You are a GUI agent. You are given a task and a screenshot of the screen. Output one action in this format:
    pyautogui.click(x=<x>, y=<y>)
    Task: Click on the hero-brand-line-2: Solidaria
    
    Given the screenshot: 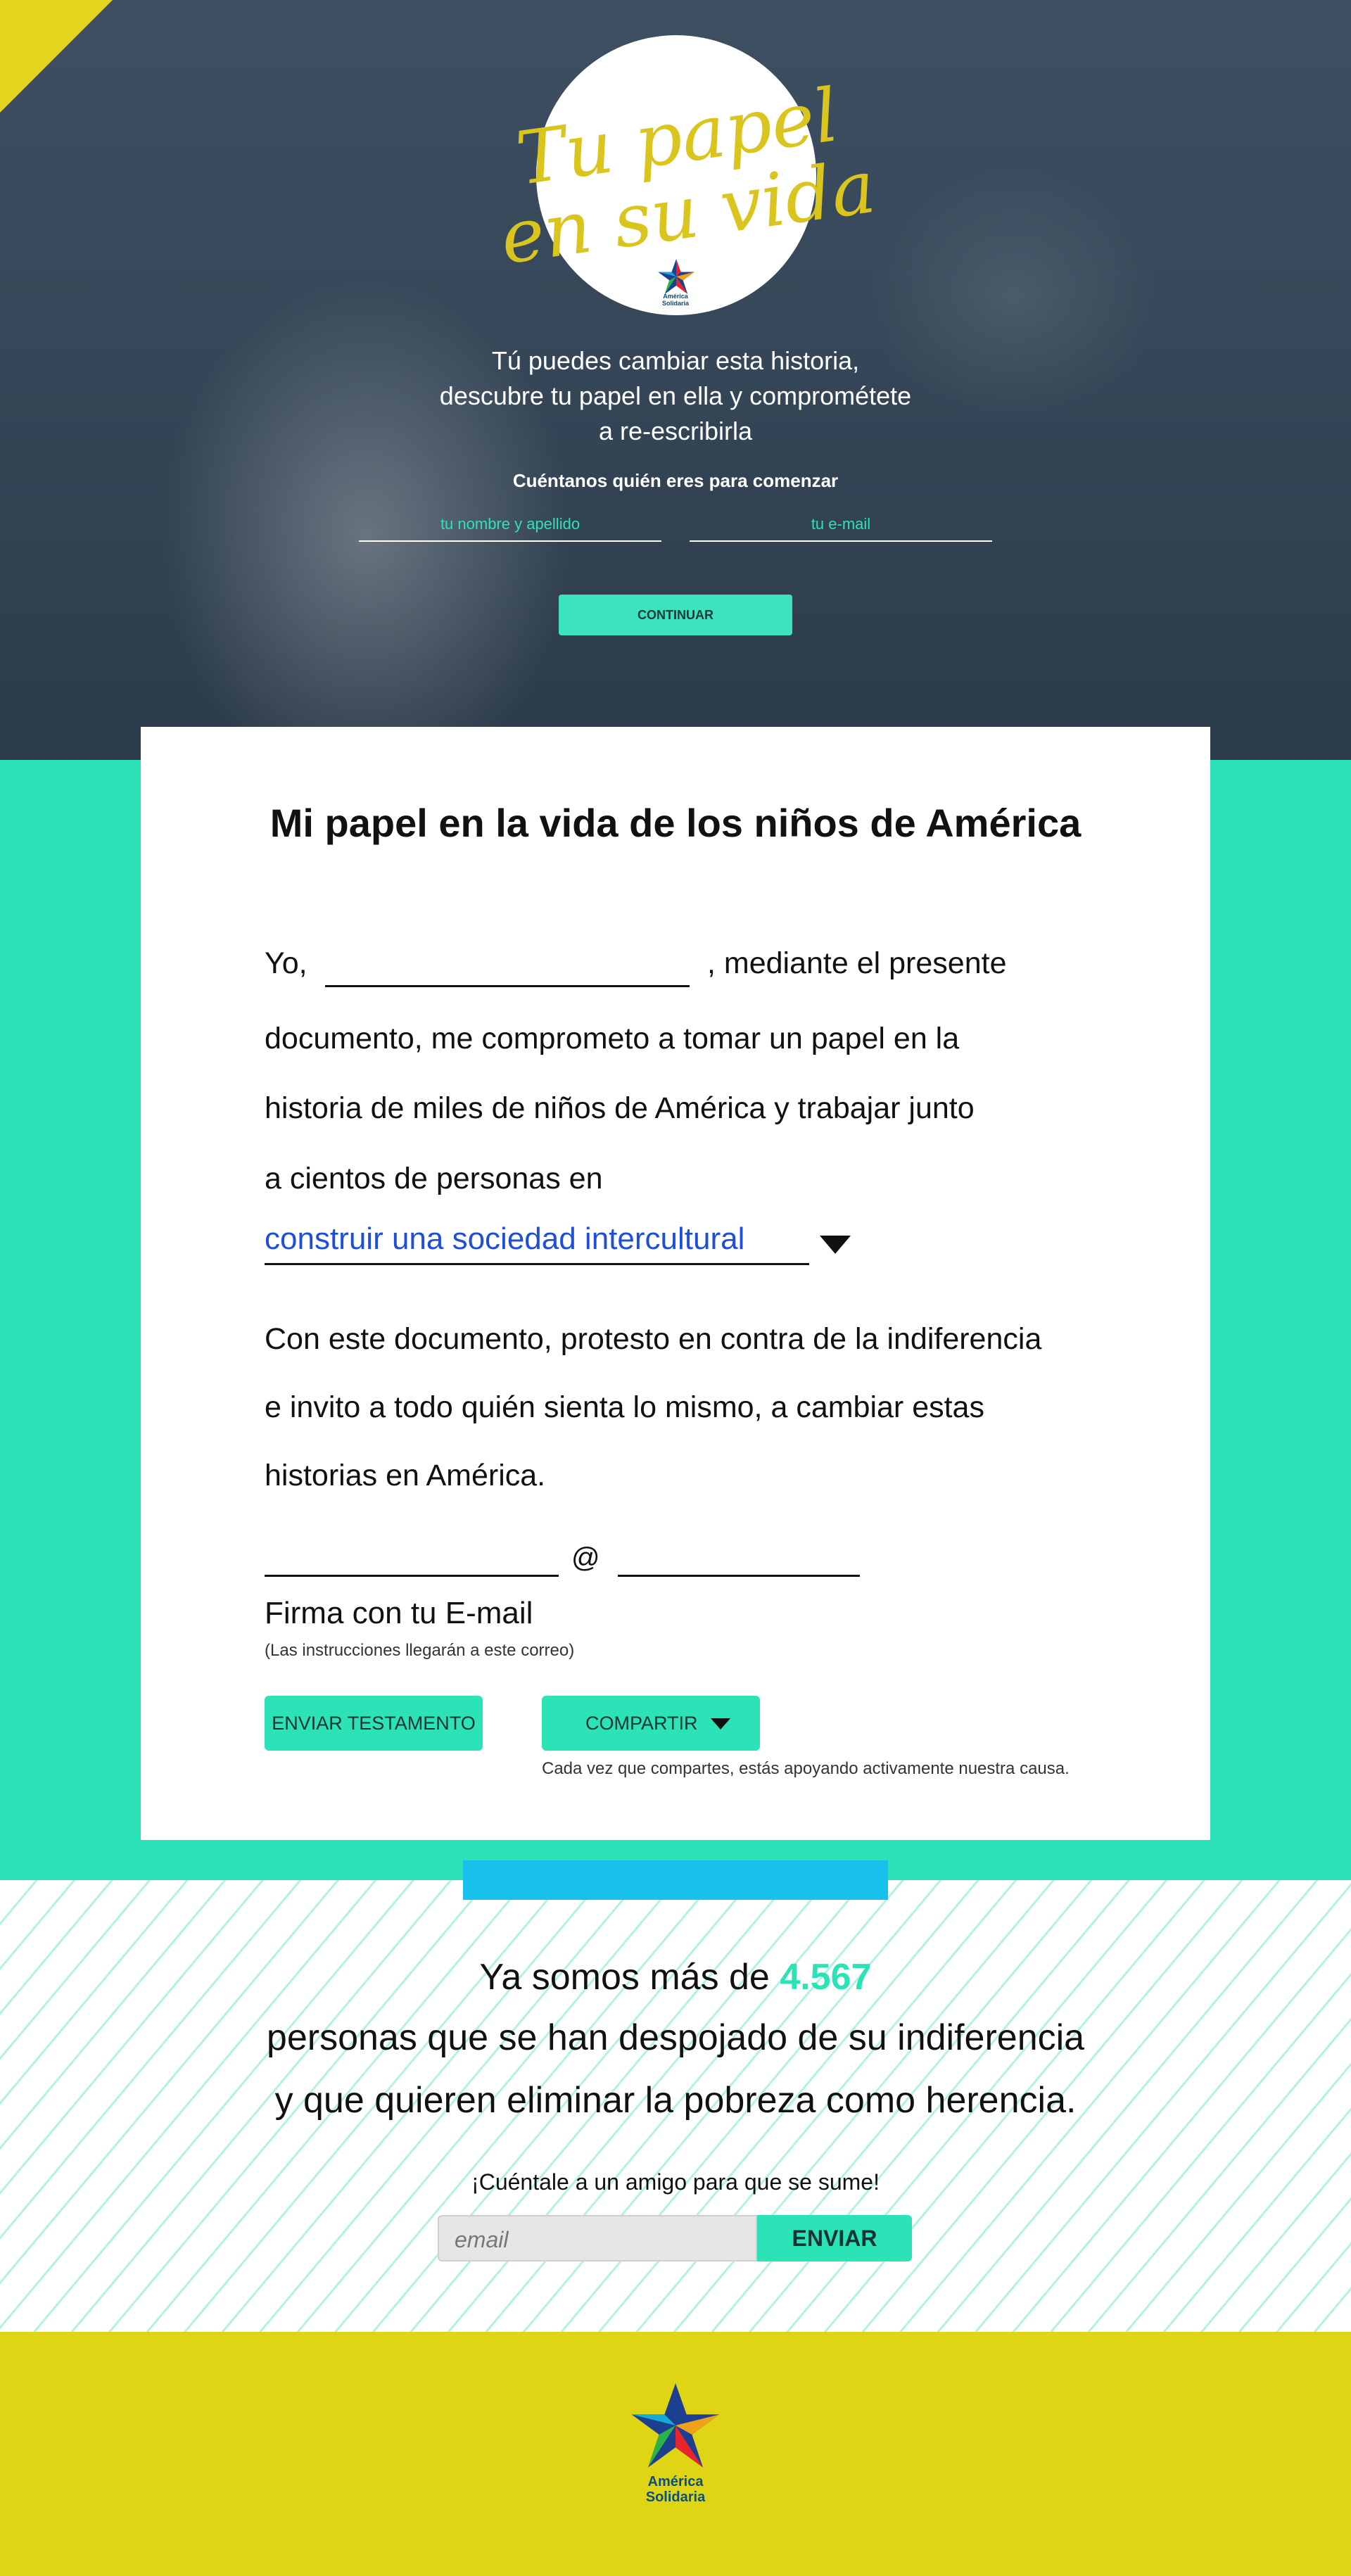 What is the action you would take?
    pyautogui.click(x=675, y=303)
    